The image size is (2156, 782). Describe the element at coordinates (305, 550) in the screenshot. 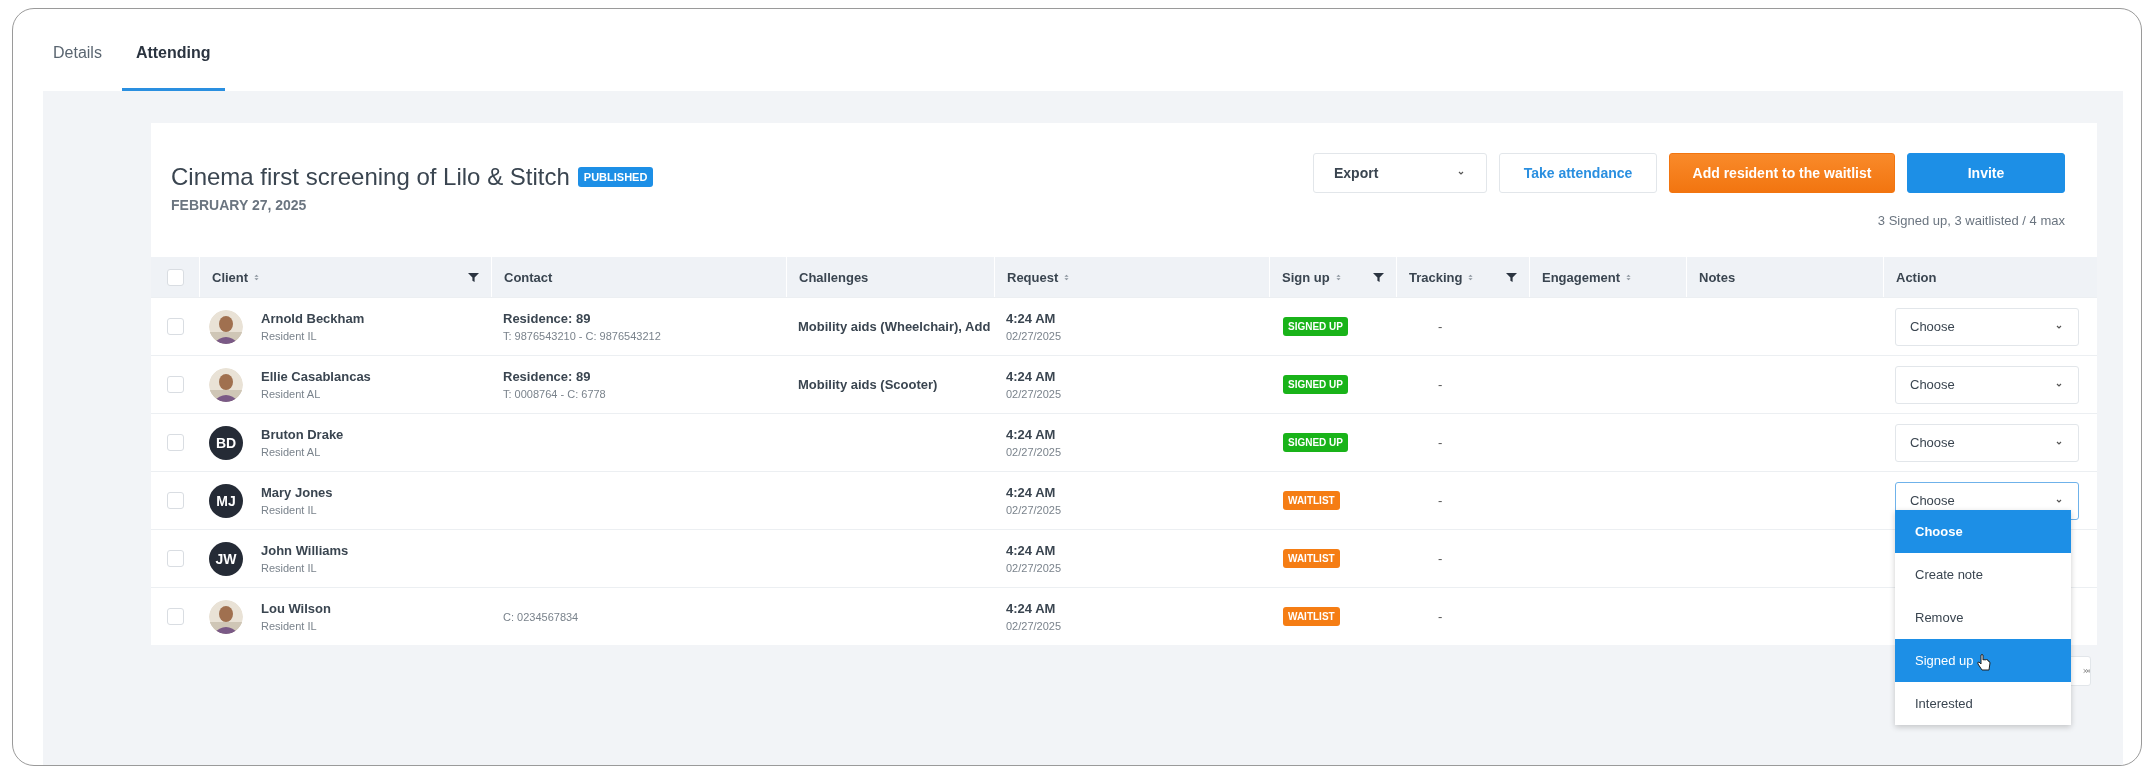

I see `client-name: John Williams` at that location.